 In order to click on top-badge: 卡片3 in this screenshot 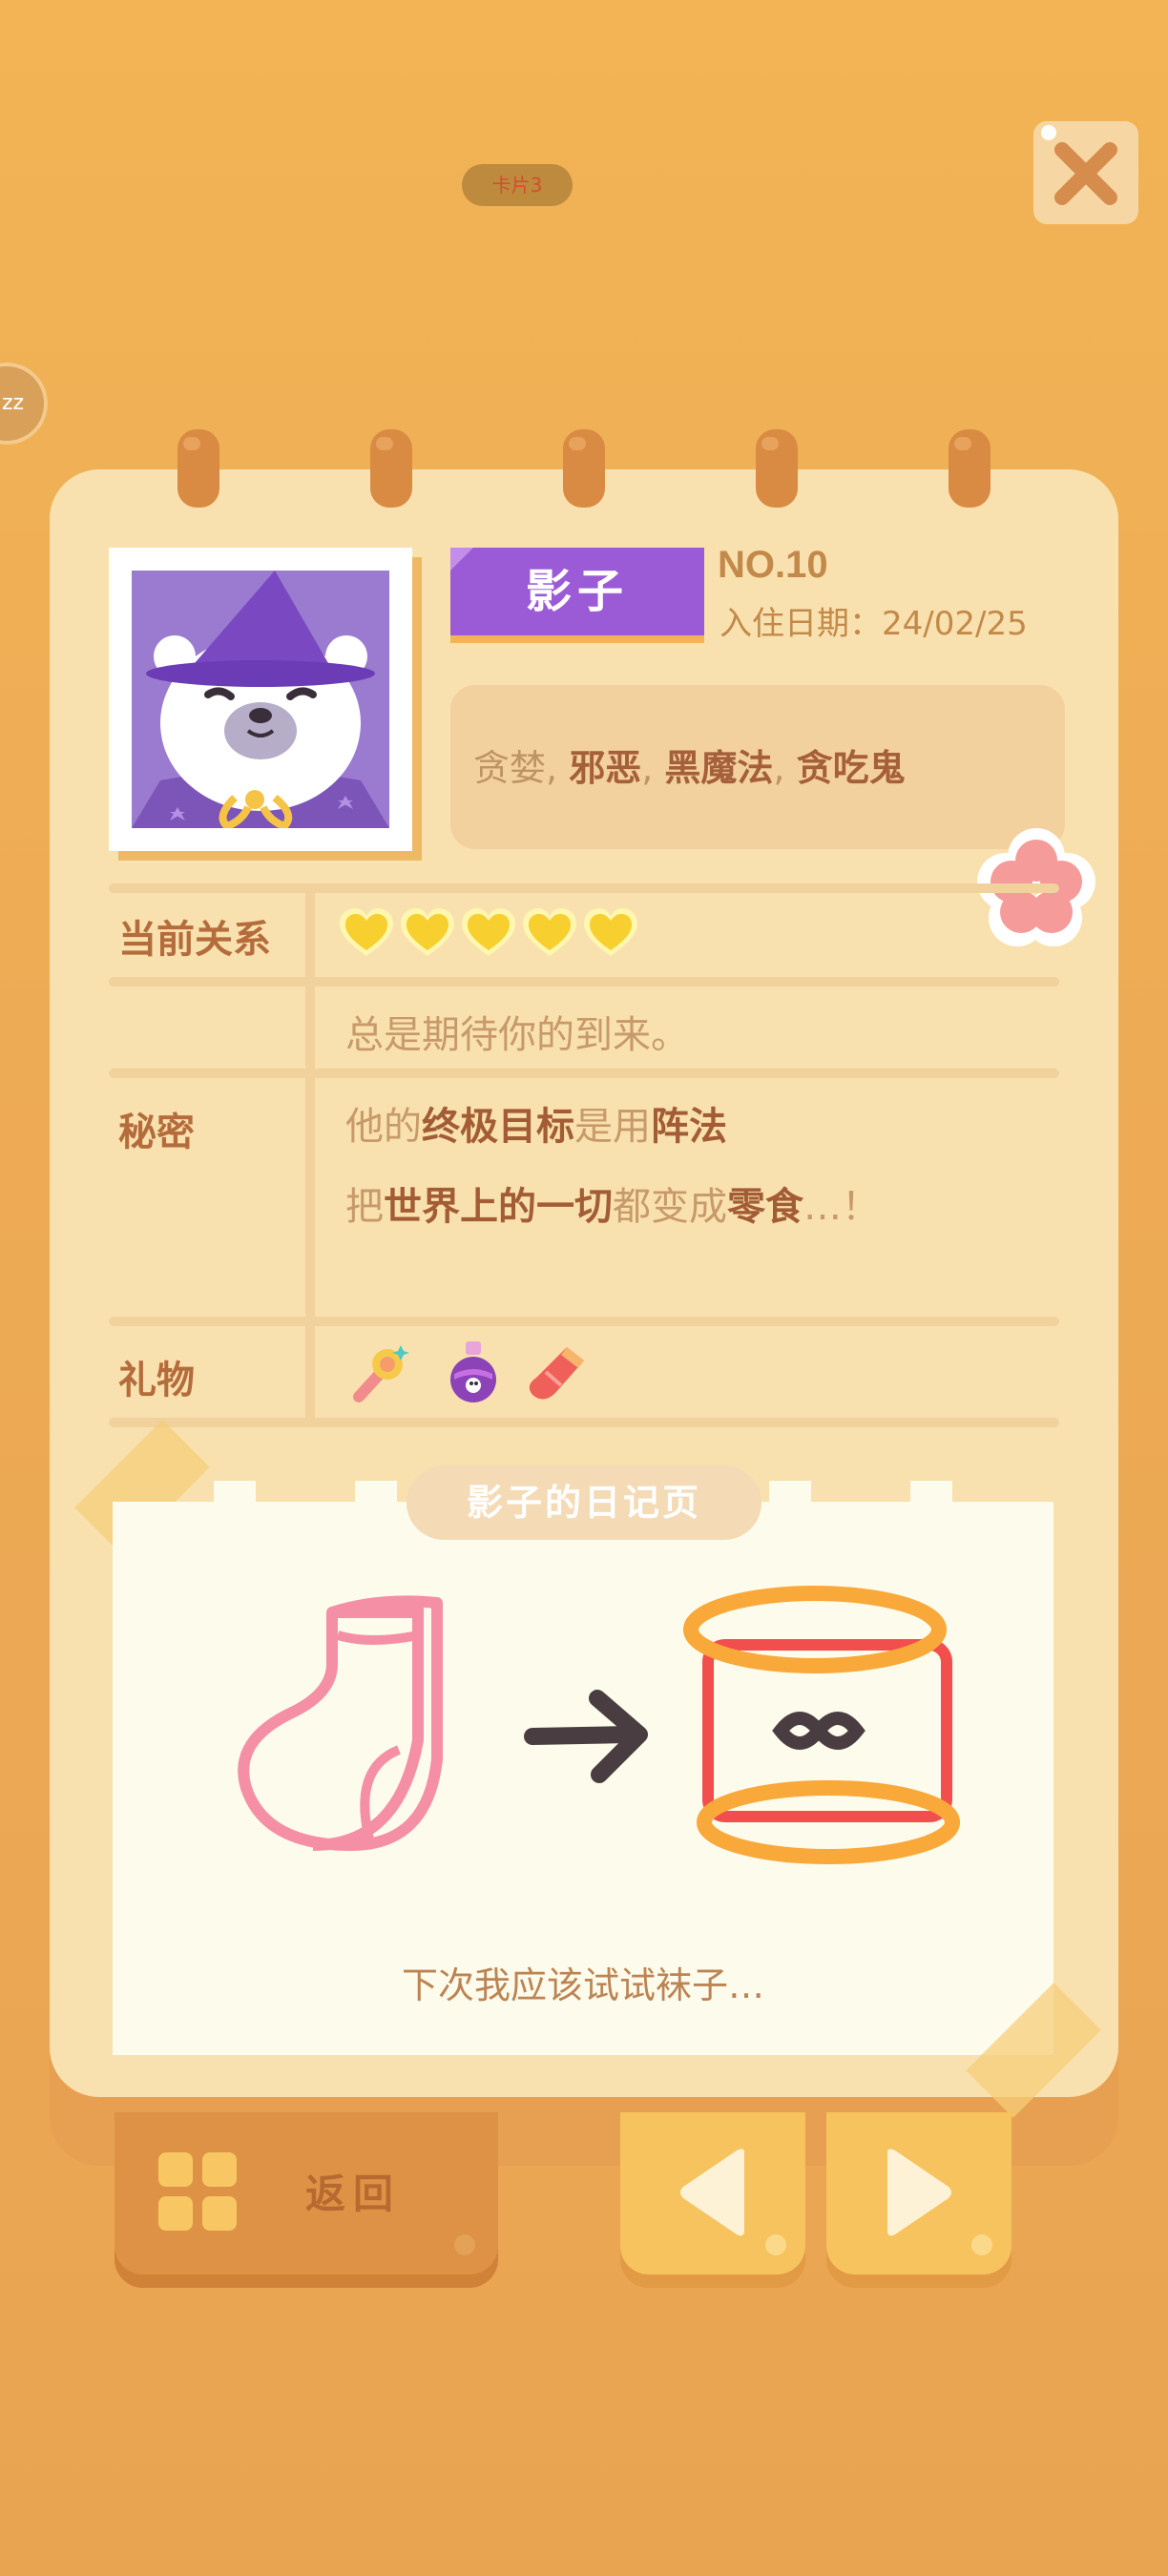, I will do `click(517, 185)`.